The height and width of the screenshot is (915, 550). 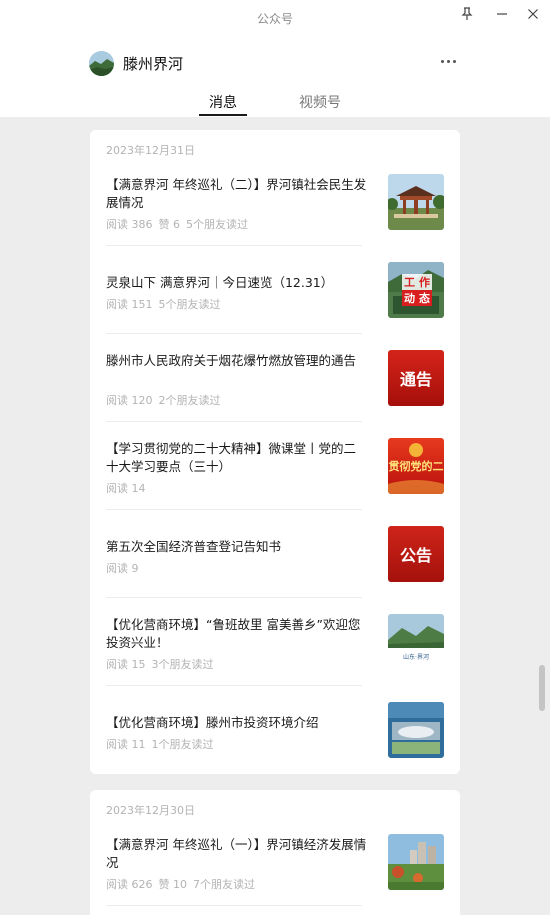 I want to click on account-name: 滕州界河, so click(x=153, y=63).